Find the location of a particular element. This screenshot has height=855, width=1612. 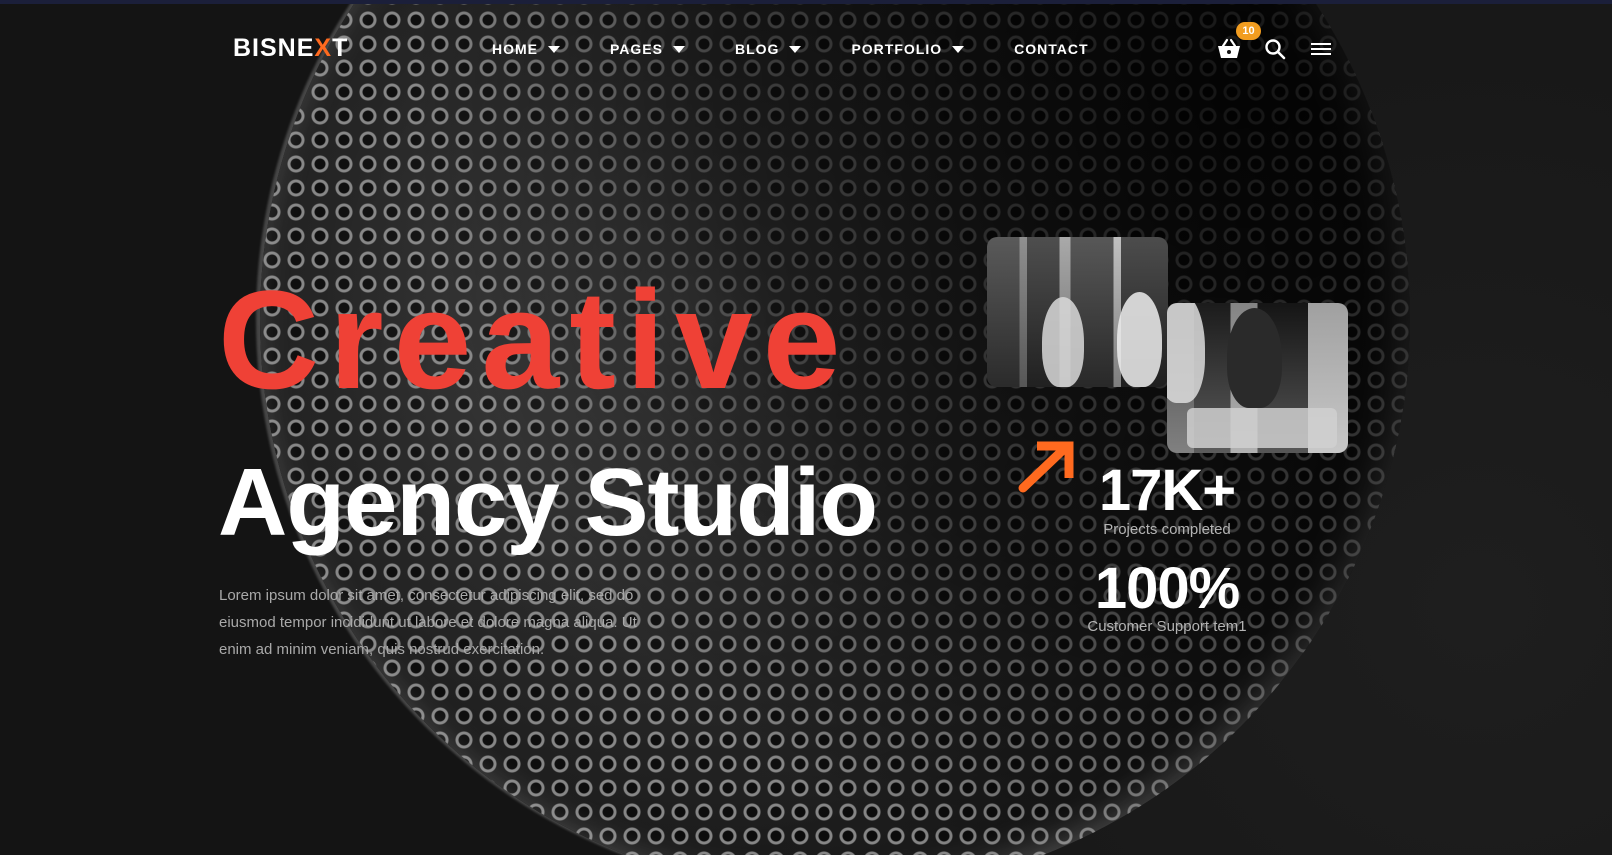

team-photo-left is located at coordinates (1077, 312).